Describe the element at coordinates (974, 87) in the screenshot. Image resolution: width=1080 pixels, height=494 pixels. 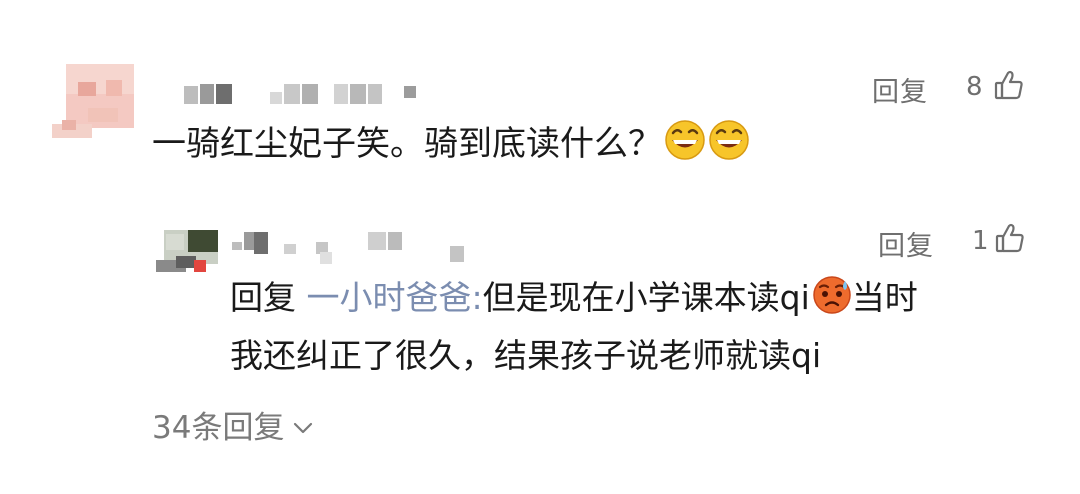
I see `like-count: 8` at that location.